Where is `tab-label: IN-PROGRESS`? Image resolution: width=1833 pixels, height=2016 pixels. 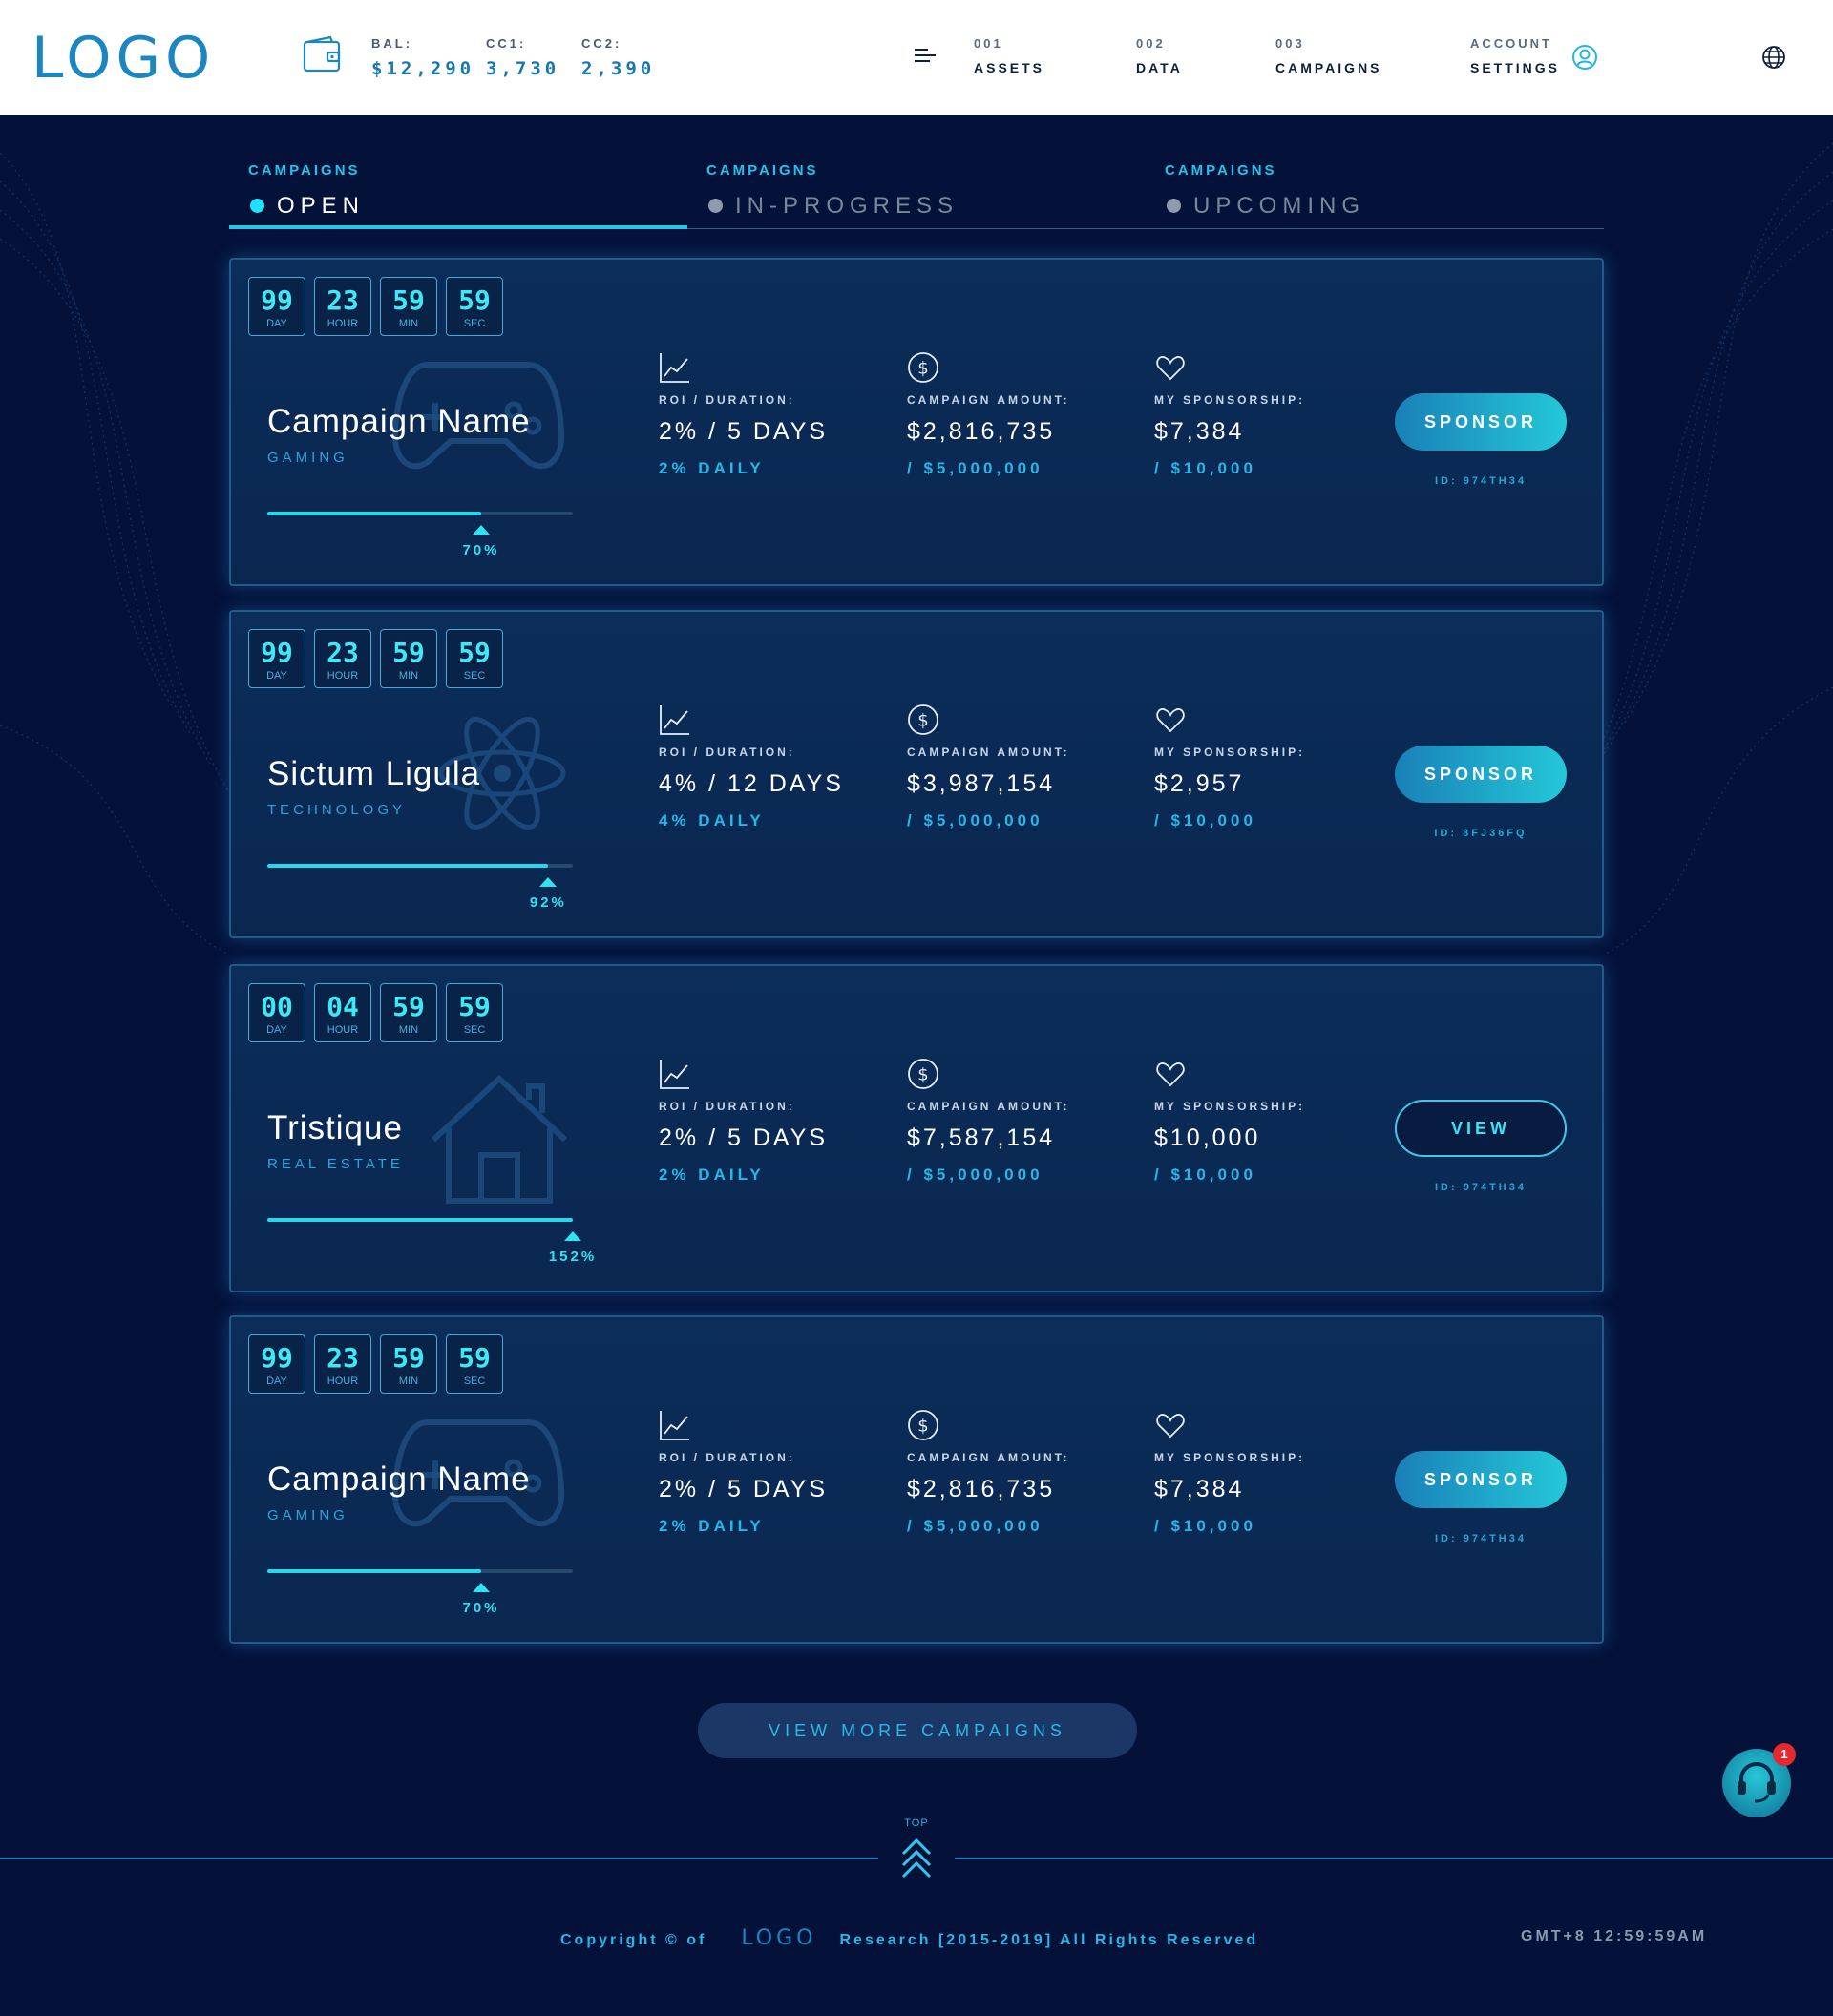
tab-label: IN-PROGRESS is located at coordinates (847, 206).